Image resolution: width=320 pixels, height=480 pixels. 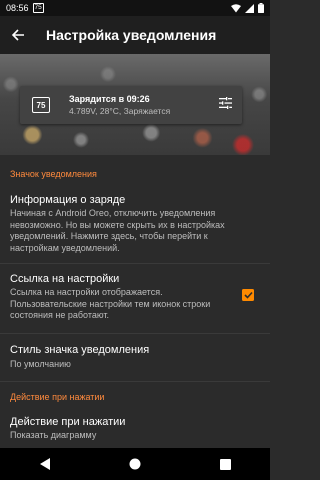 I want to click on navigation-bar, so click(x=135, y=464).